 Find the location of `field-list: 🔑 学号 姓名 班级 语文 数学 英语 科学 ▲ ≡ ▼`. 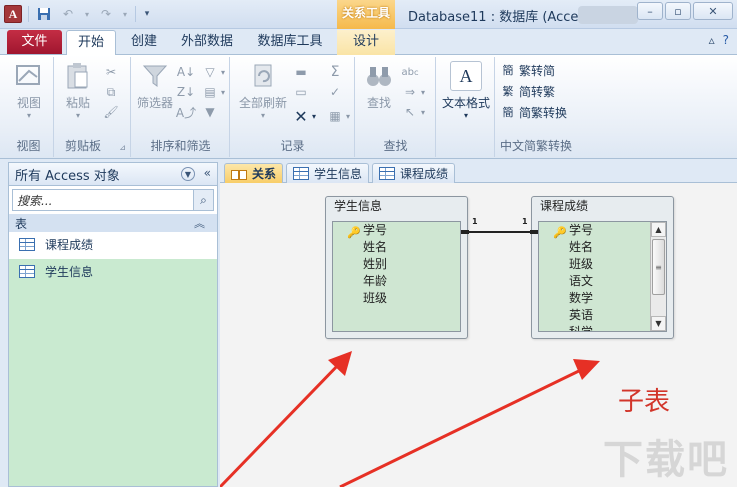

field-list: 🔑 学号 姓名 班级 语文 数学 英语 科学 ▲ ≡ ▼ is located at coordinates (602, 276).